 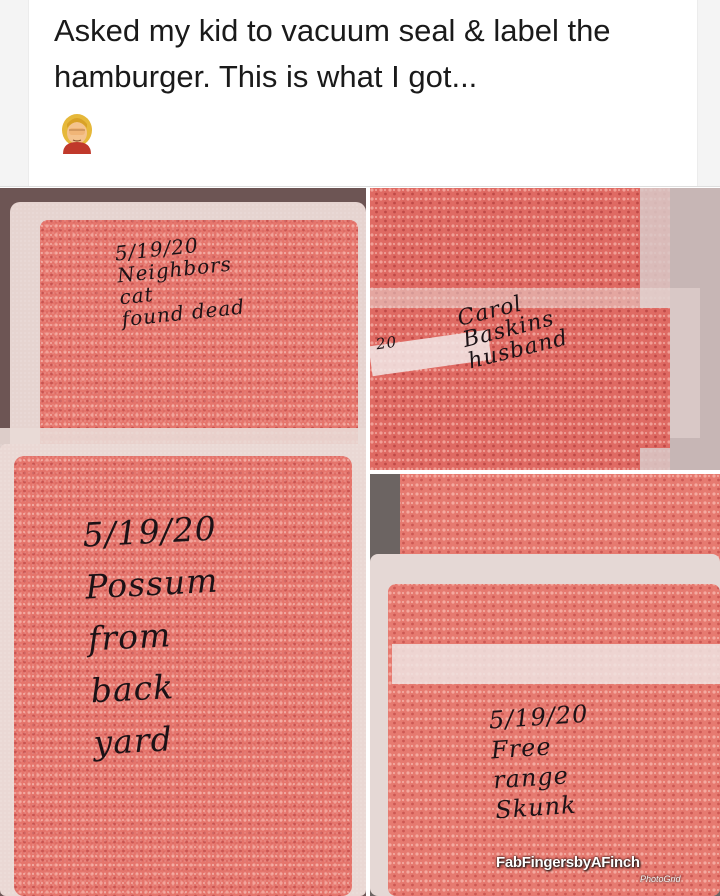 I want to click on woman-facepalming-emoji-icon, so click(x=77, y=134).